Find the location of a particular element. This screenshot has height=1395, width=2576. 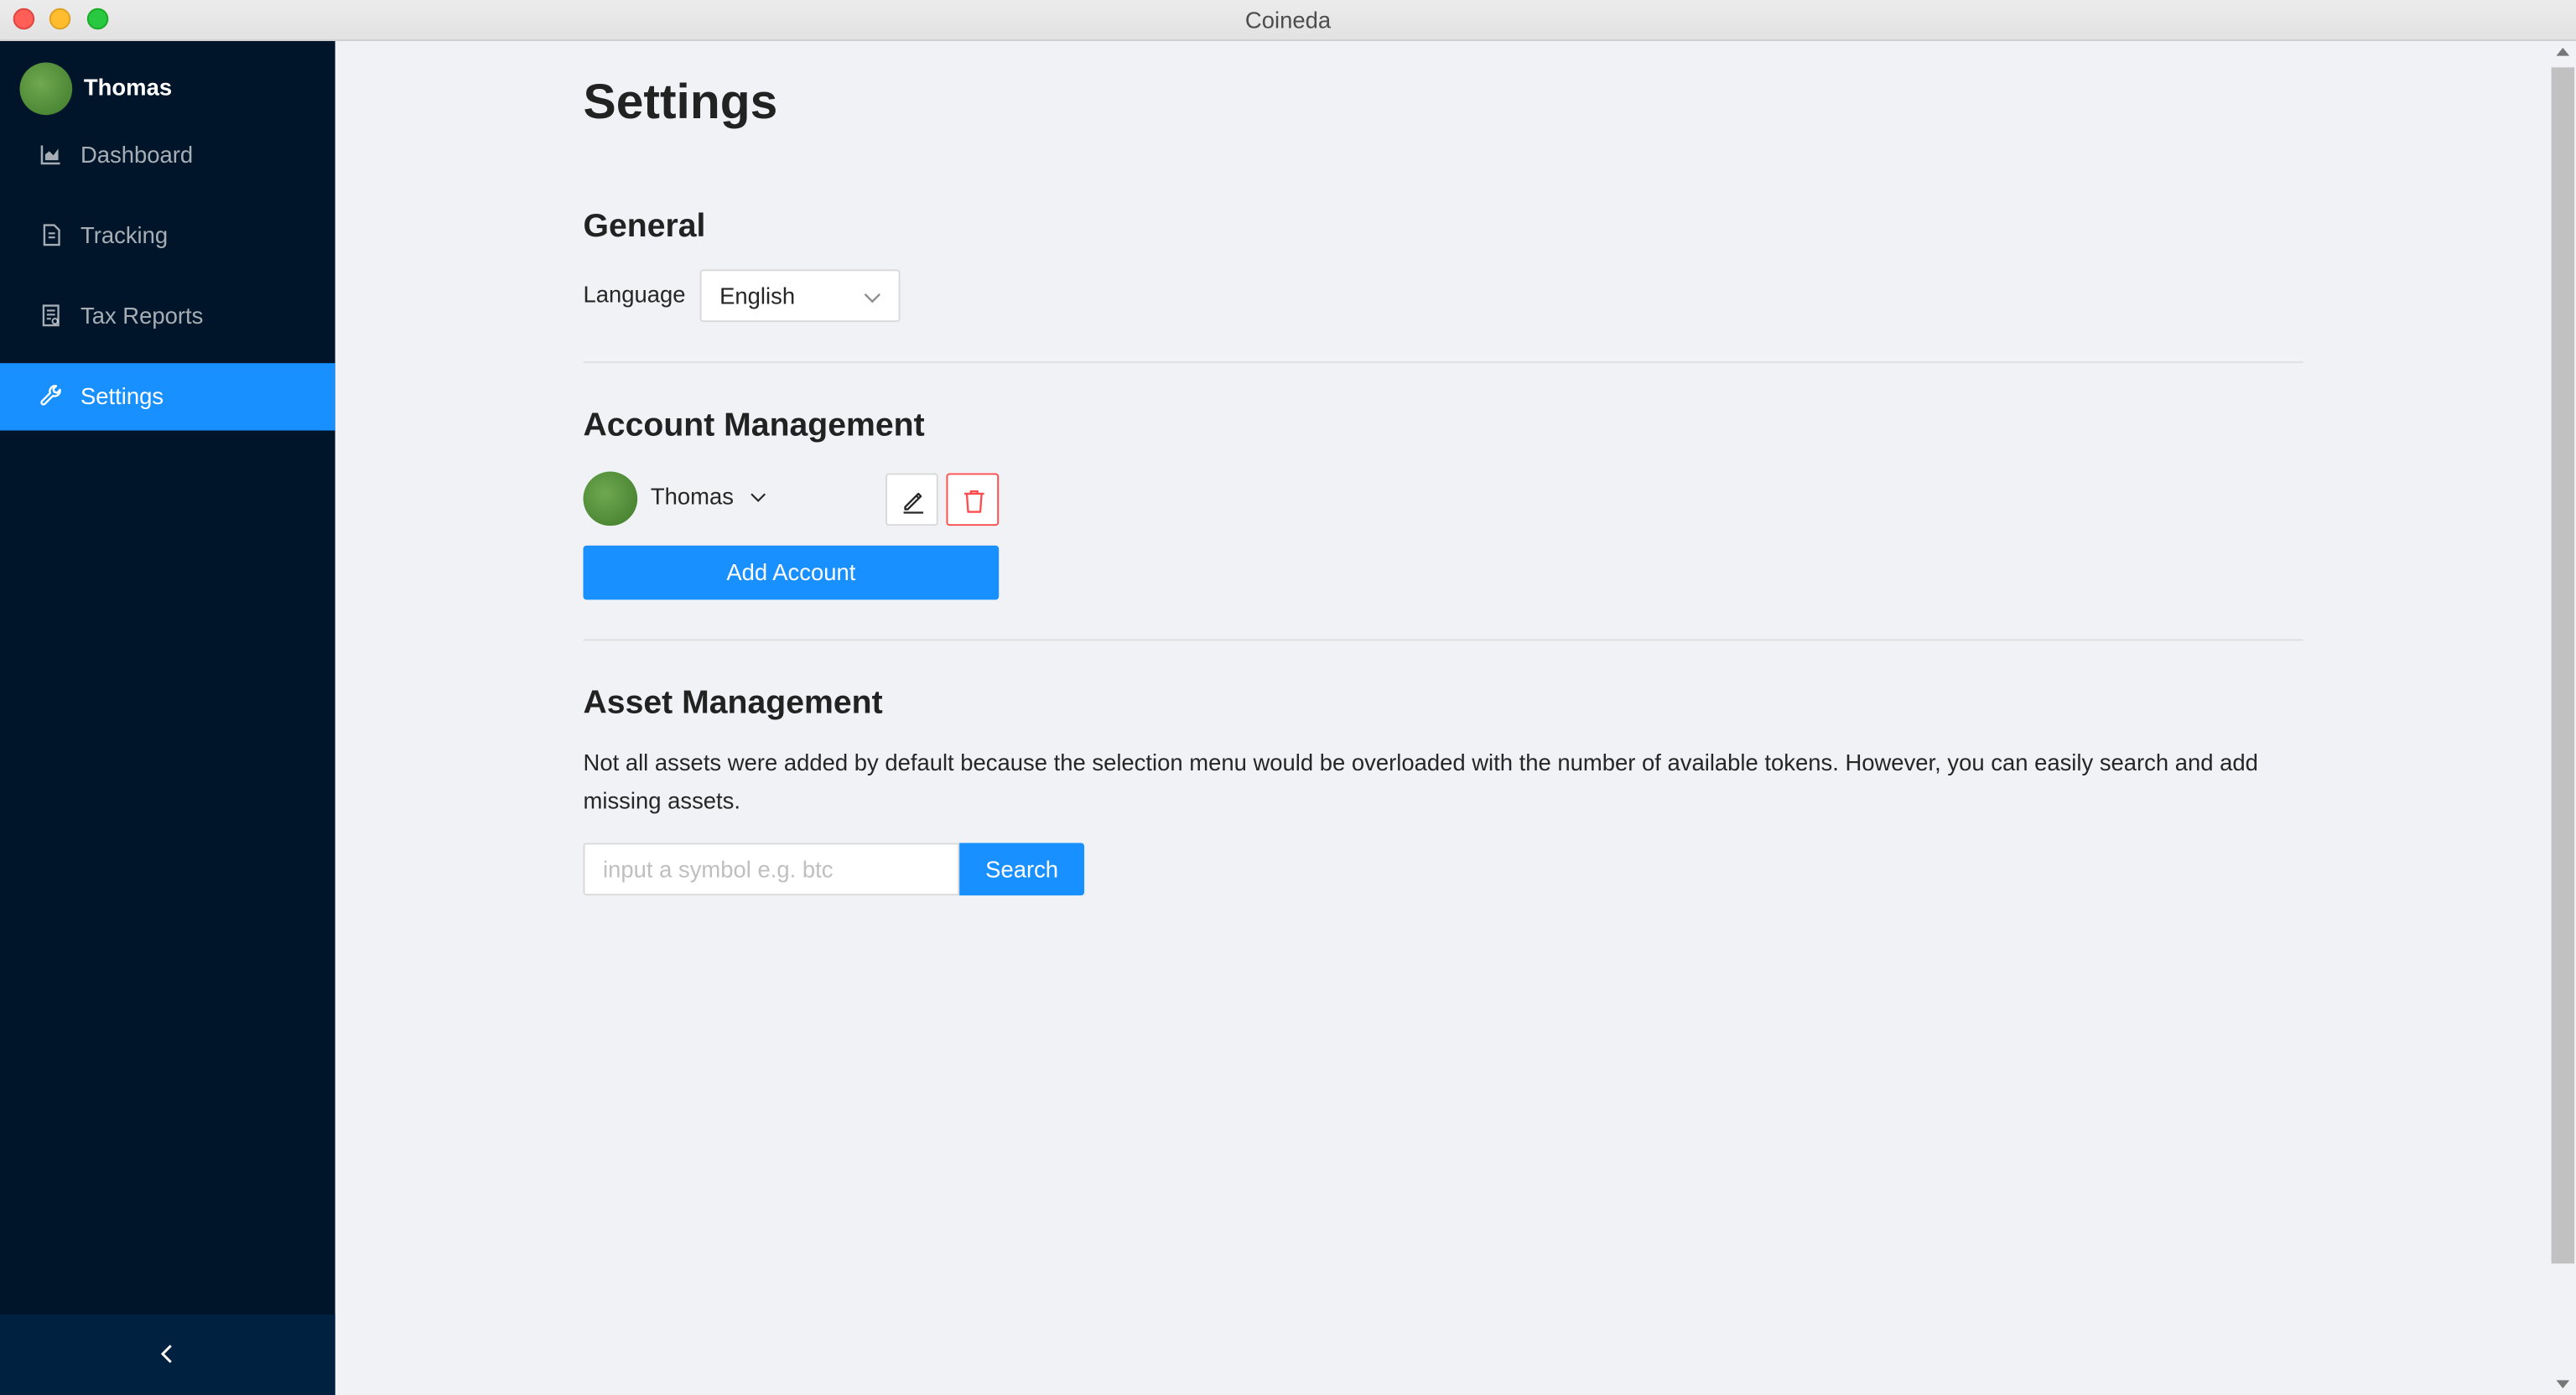

scroll-up-arrow is located at coordinates (2563, 52).